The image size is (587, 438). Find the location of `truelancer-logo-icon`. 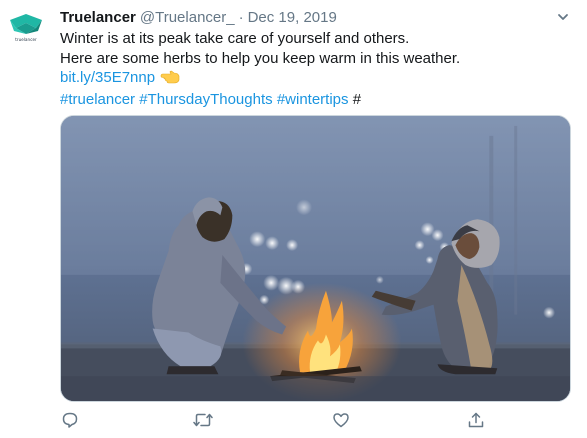

truelancer-logo-icon is located at coordinates (26, 30).